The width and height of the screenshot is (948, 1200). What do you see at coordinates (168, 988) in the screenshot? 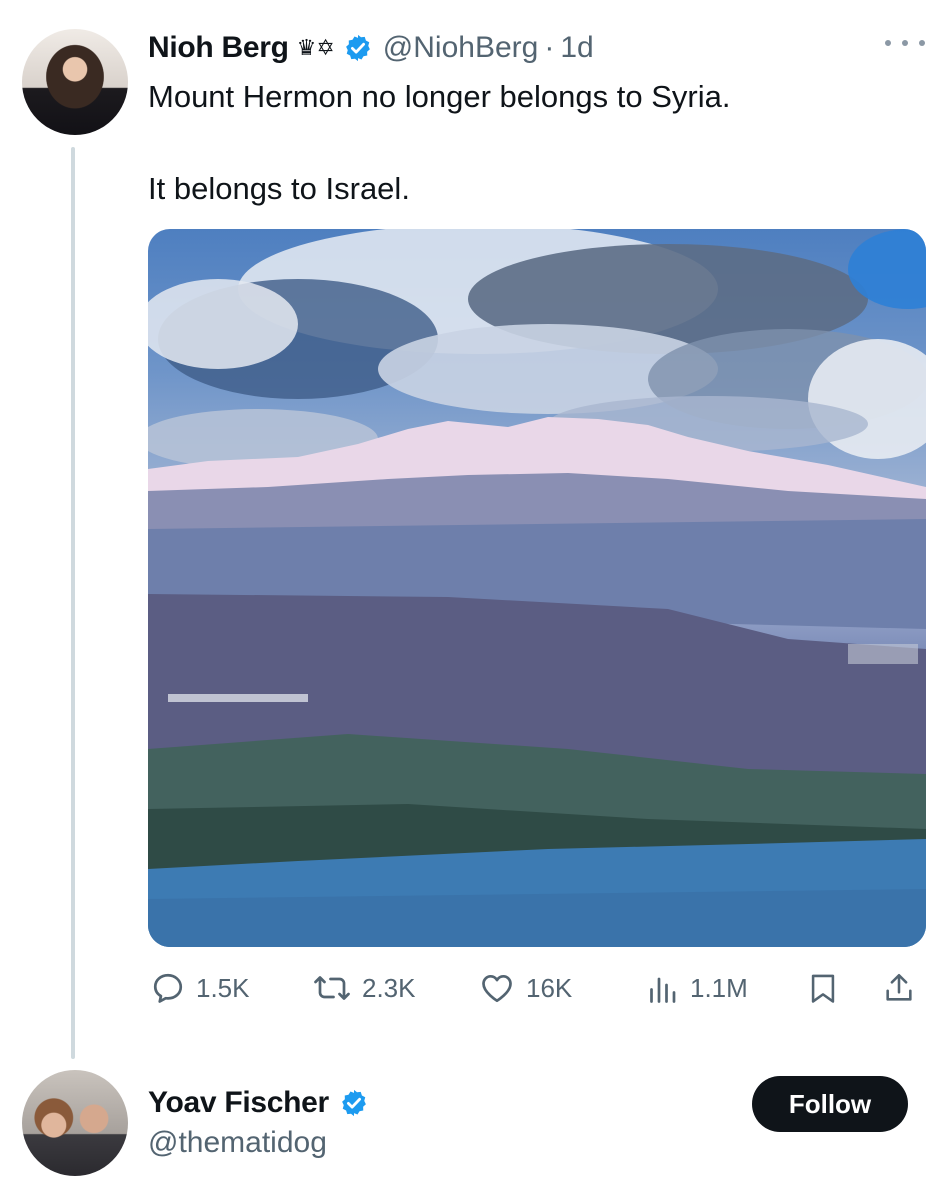
I see `reply-icon` at bounding box center [168, 988].